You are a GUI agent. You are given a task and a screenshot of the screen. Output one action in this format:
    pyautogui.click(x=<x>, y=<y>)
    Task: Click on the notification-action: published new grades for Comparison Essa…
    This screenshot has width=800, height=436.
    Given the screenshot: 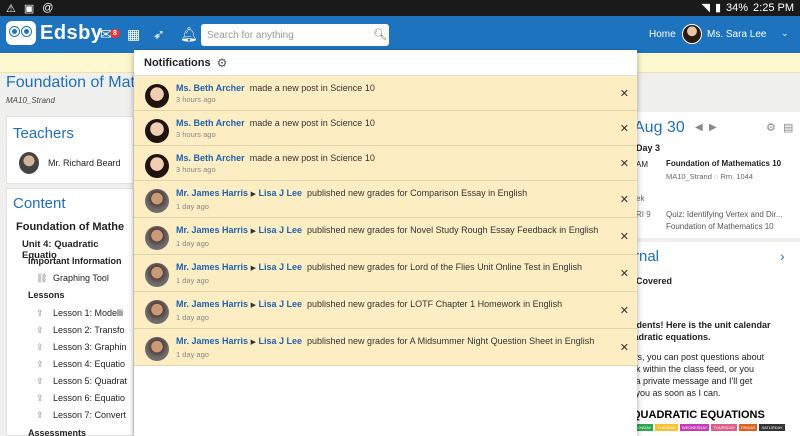 What is the action you would take?
    pyautogui.click(x=396, y=193)
    